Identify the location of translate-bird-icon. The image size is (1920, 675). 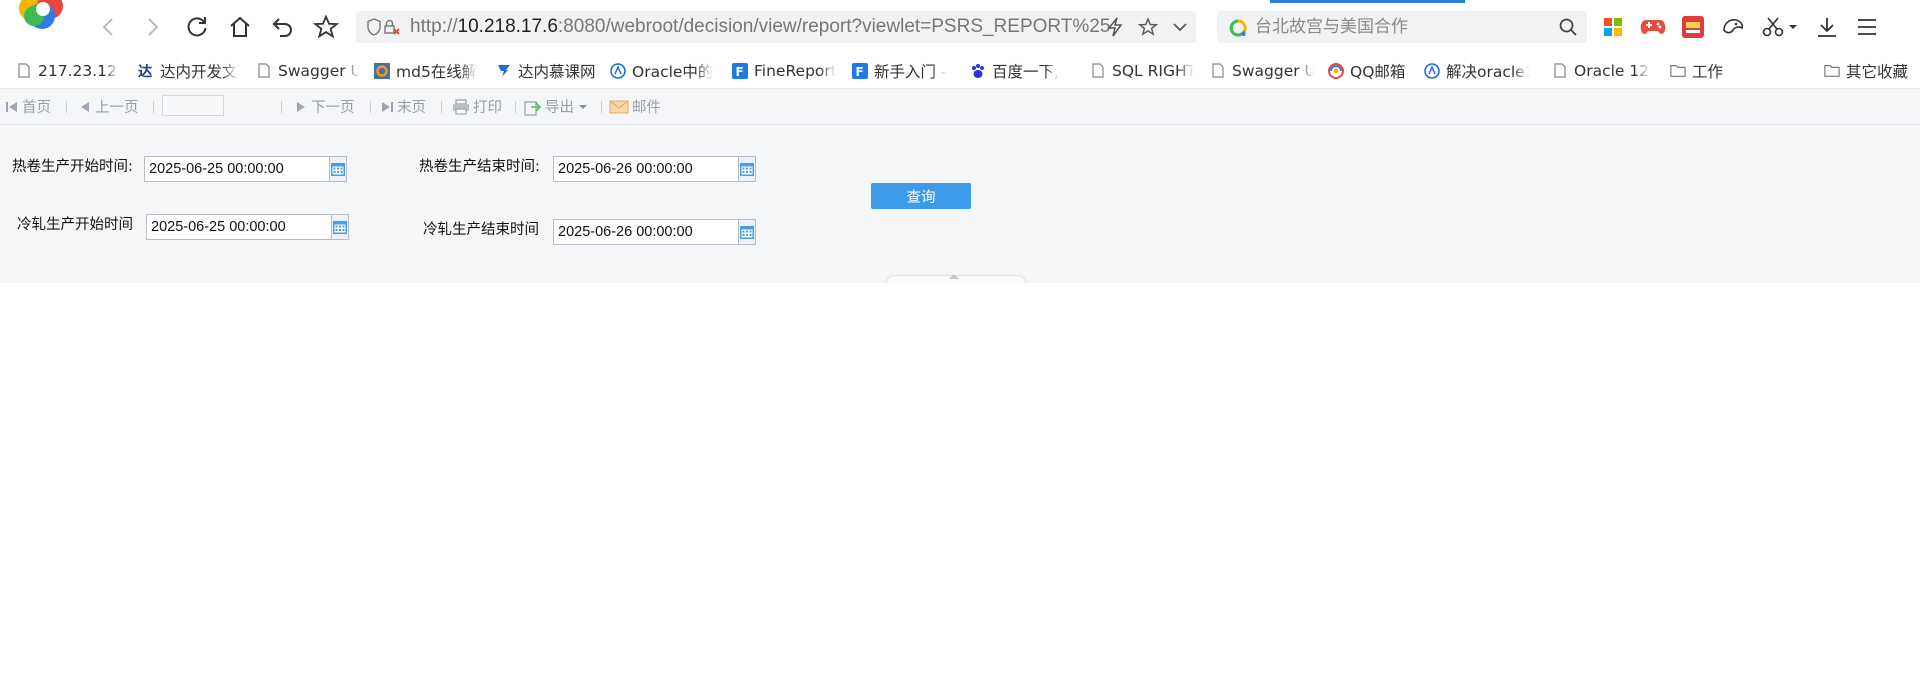
(1733, 27).